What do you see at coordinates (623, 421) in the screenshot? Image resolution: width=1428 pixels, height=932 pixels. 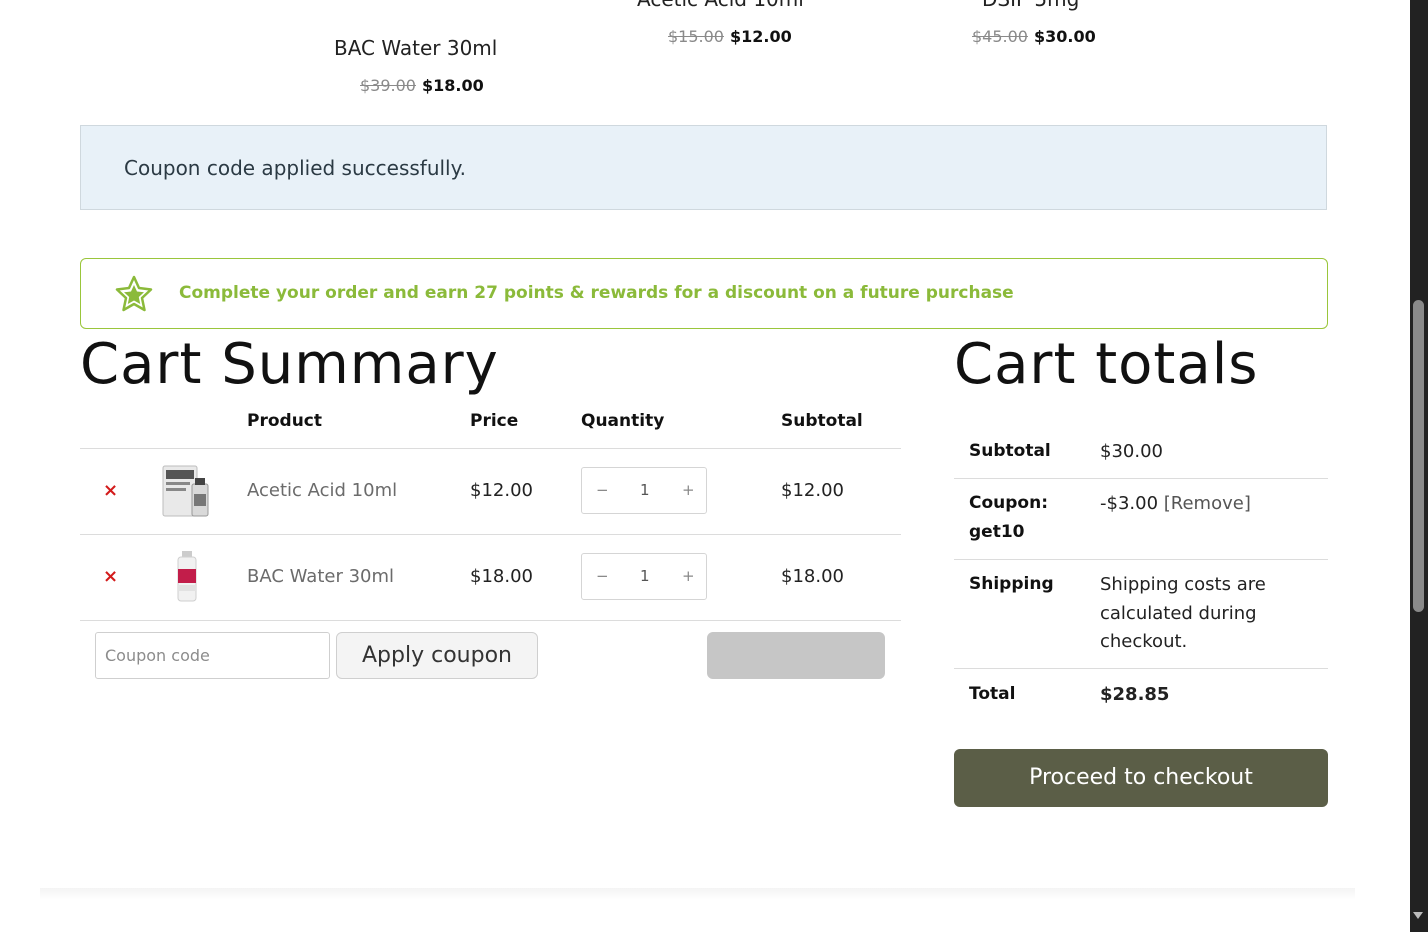 I see `column-header-quantity: Quantity` at bounding box center [623, 421].